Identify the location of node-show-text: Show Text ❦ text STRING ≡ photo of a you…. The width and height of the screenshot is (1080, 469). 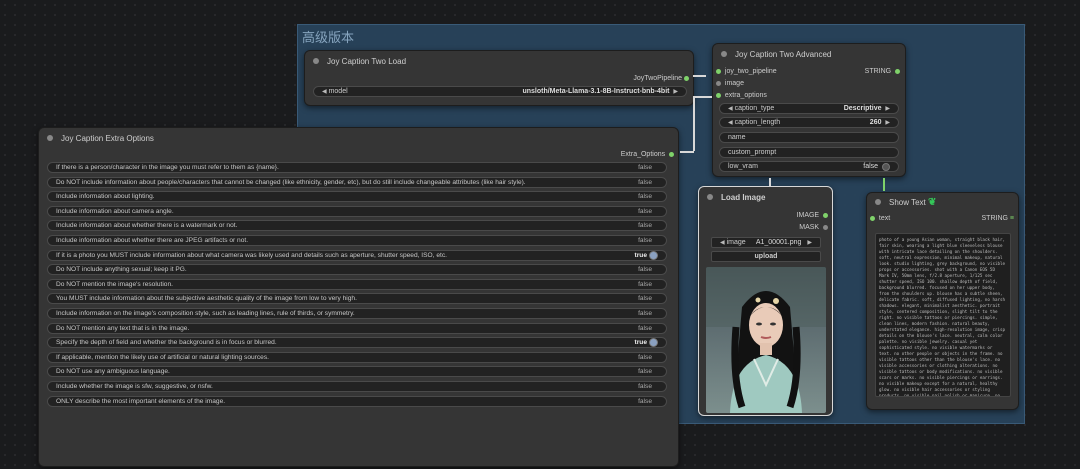
(942, 301).